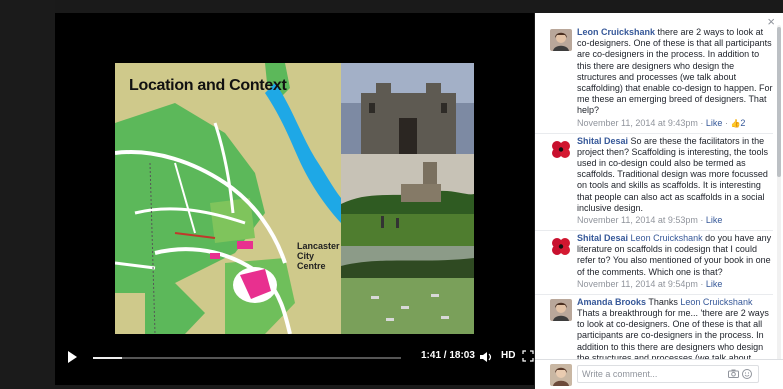 The width and height of the screenshot is (783, 389). I want to click on player-controls: 1:41 / 18:03 HD, so click(294, 358).